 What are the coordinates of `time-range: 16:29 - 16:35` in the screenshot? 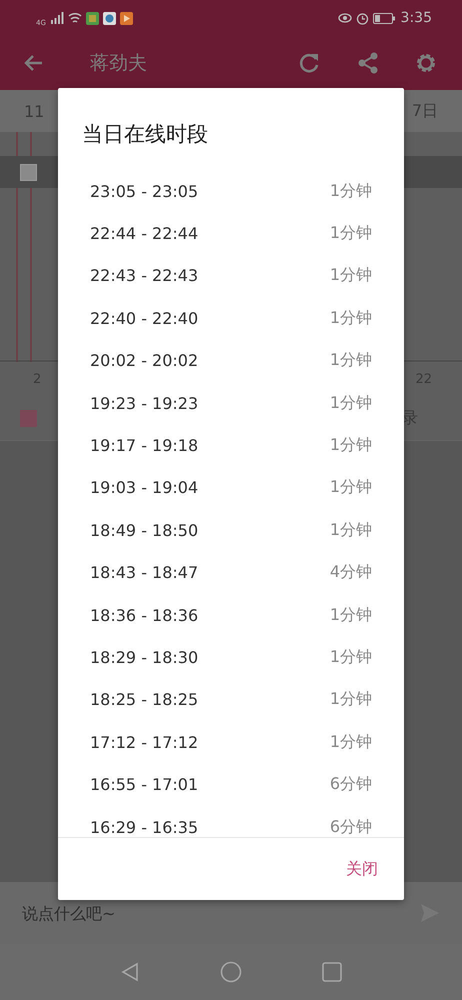 It's located at (144, 827).